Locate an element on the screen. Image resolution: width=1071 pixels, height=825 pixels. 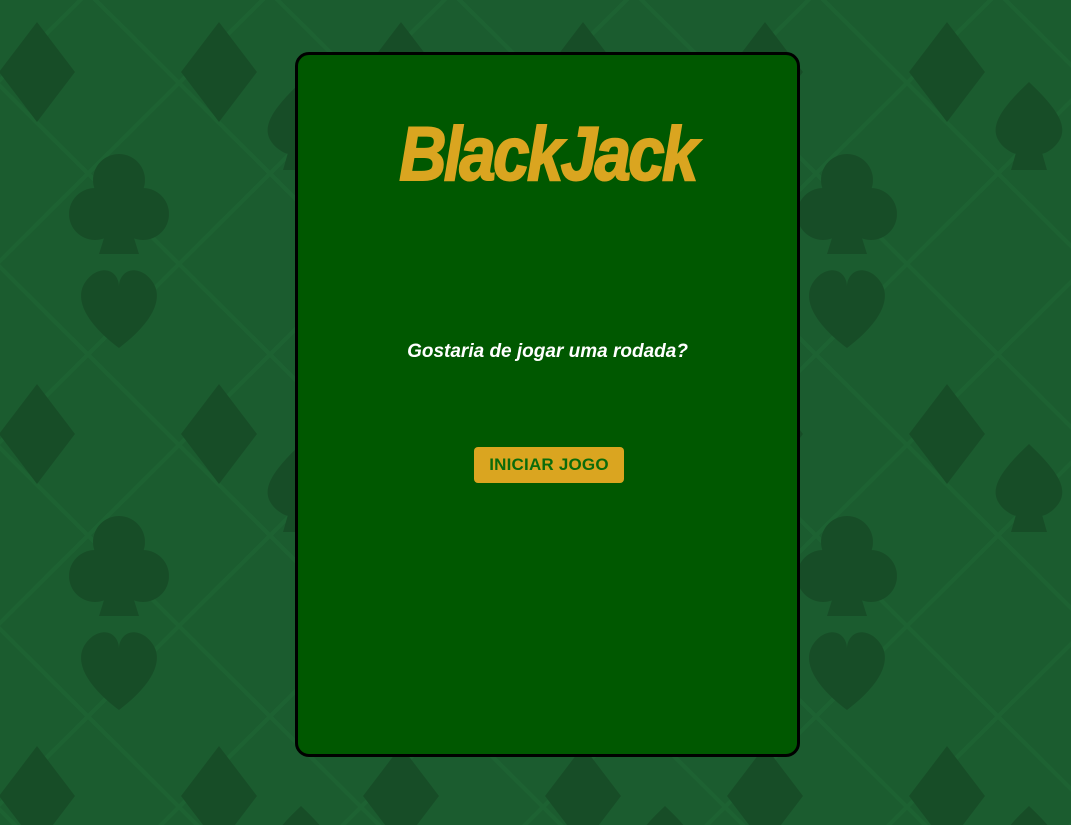
play-round-prompt: Gostaria de jogar uma rodada? is located at coordinates (547, 351).